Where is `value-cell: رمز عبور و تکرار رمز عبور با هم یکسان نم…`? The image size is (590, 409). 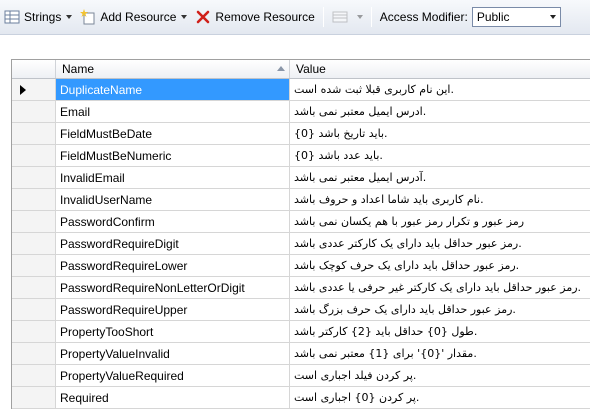 value-cell: رمز عبور و تکرار رمز عبور با هم یکسان نم… is located at coordinates (440, 221).